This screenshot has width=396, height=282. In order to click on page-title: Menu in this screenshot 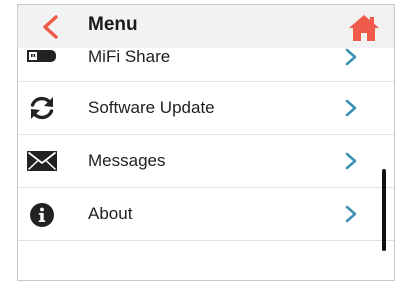, I will do `click(113, 24)`.